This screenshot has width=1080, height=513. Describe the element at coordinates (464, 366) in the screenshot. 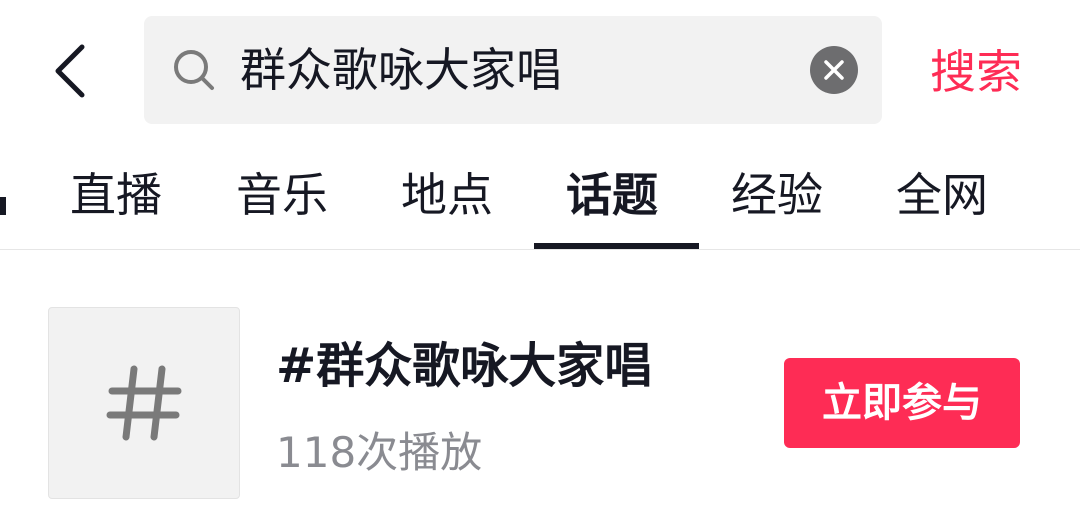

I see `topic-title: #群众歌咏大家唱` at that location.